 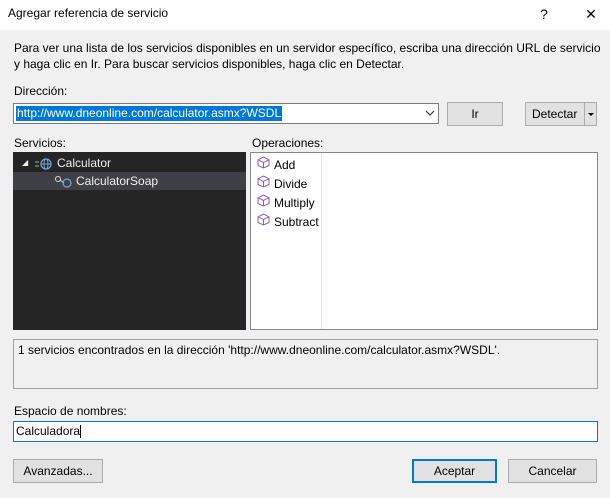 What do you see at coordinates (305, 431) in the screenshot?
I see `namespace-input: Calculadora` at bounding box center [305, 431].